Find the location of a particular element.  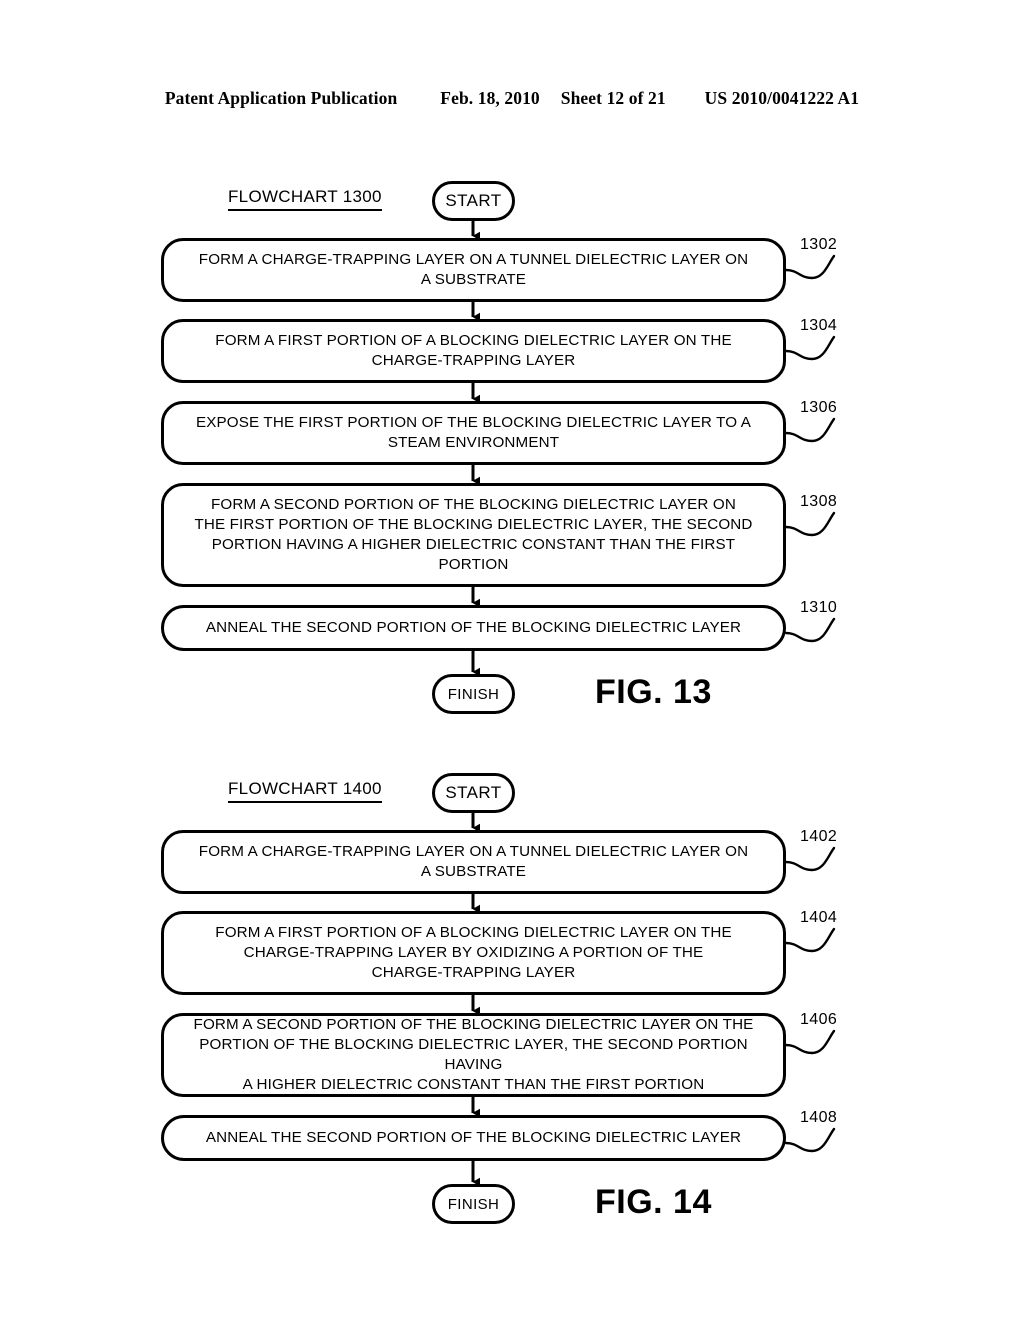

header-sheet: Sheet 12 of 21 is located at coordinates (613, 98).